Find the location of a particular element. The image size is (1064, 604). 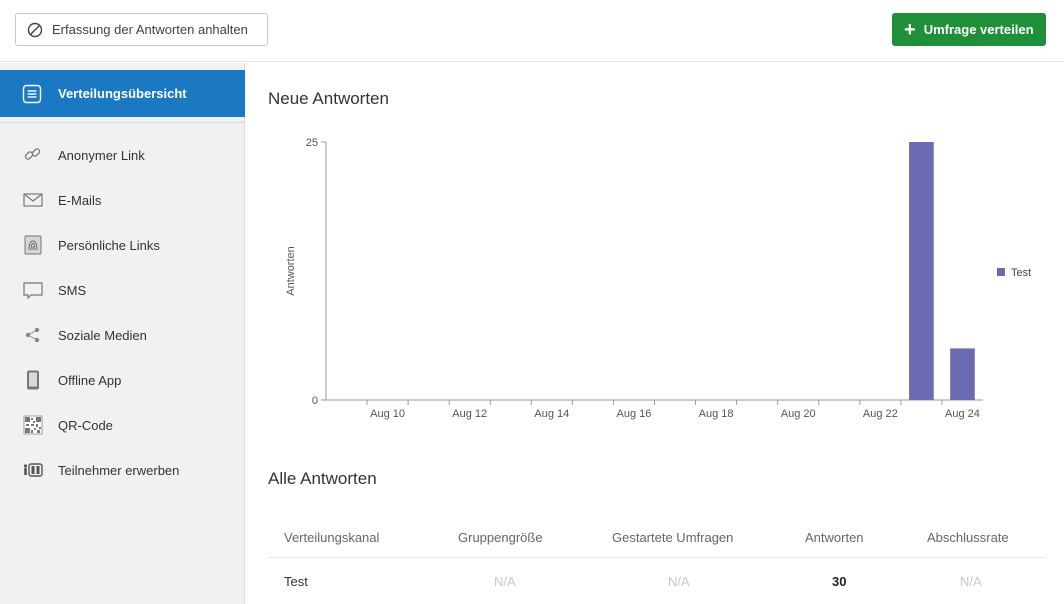

pause-responses-button: Erfassung der Antworten anhalten is located at coordinates (141, 29).